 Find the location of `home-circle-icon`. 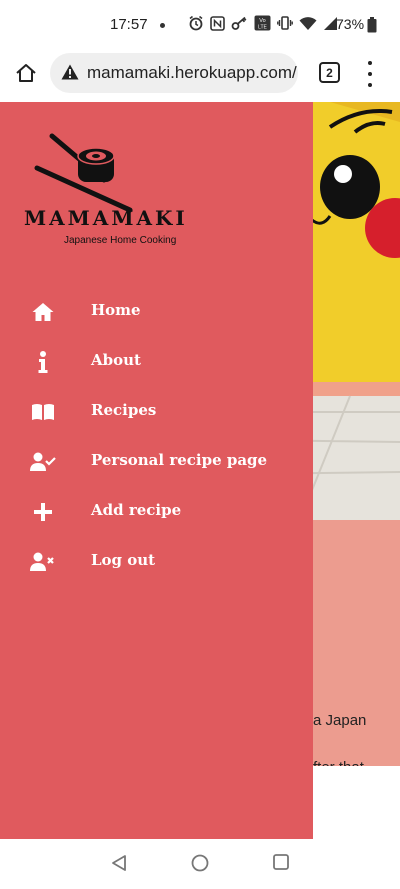

home-circle-icon is located at coordinates (200, 863).